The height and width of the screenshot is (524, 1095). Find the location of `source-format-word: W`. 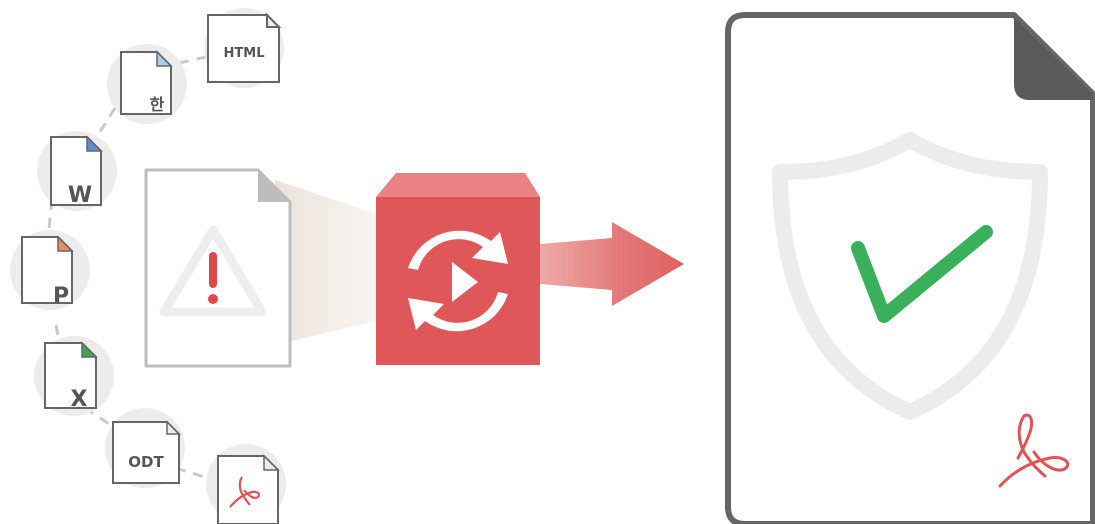

source-format-word: W is located at coordinates (77, 171).